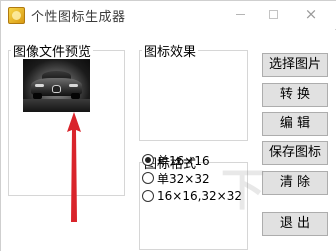 Image resolution: width=336 pixels, height=251 pixels. I want to click on minimize-icon, so click(240, 14).